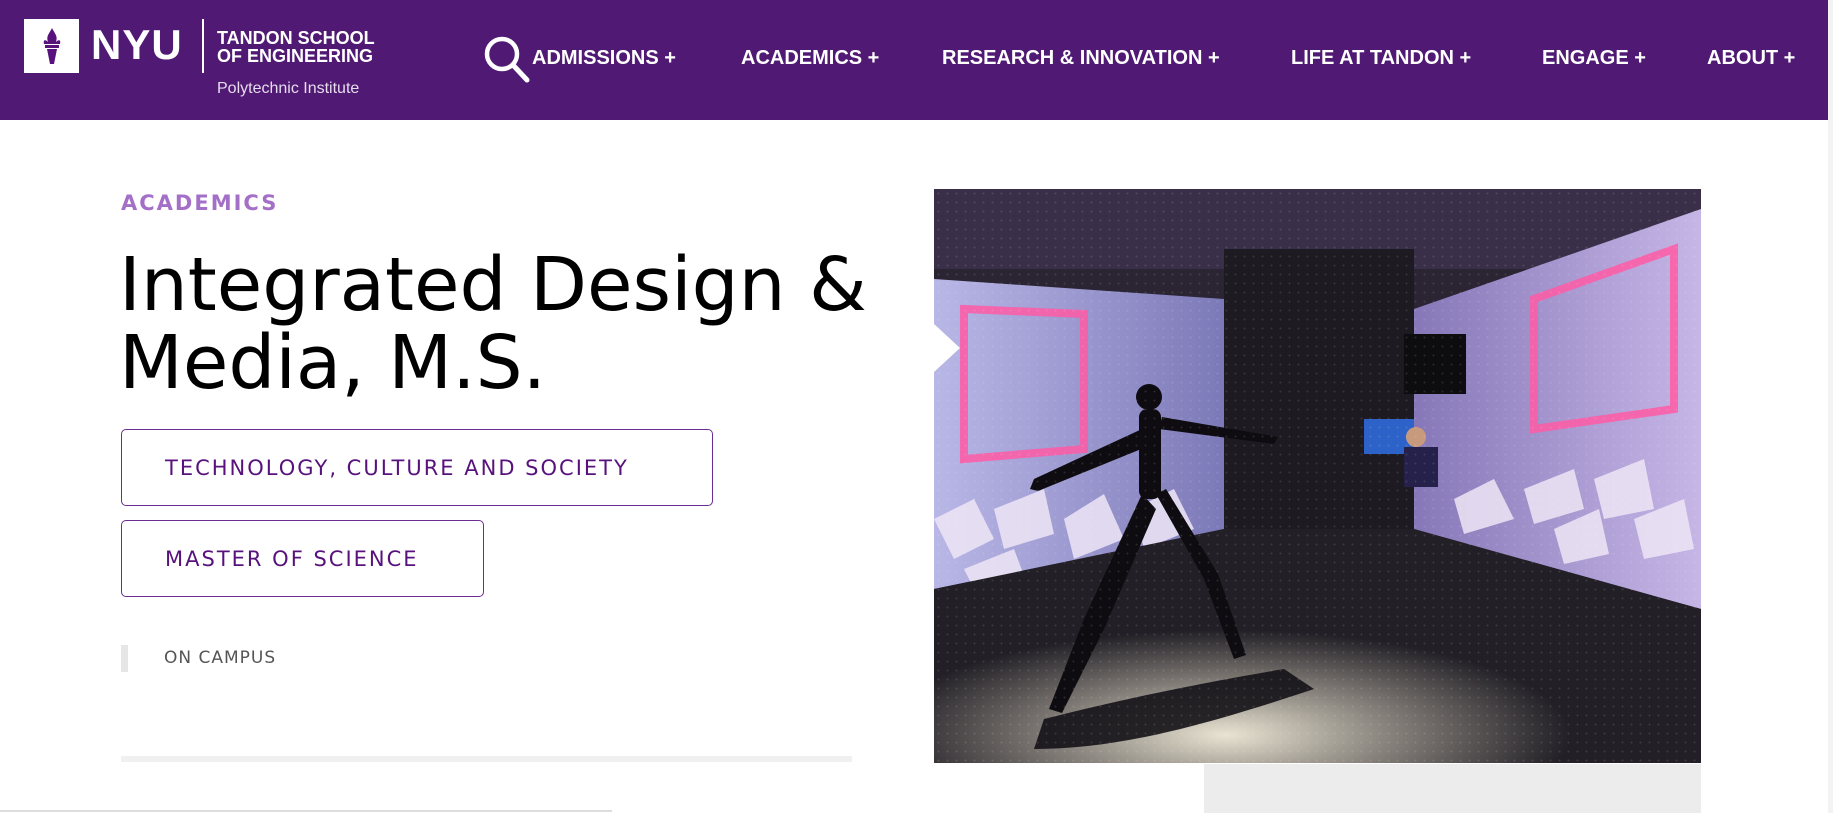 The width and height of the screenshot is (1833, 813). I want to click on hero-pointer, so click(947, 348).